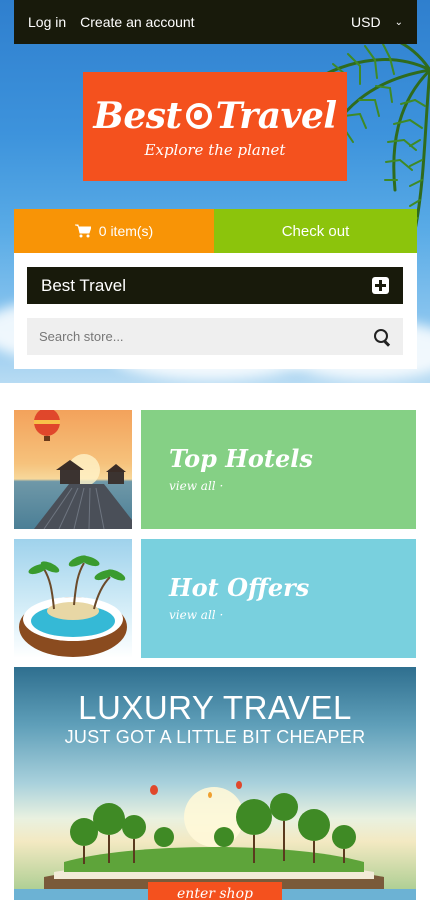 The width and height of the screenshot is (430, 900). I want to click on login-link: Log in, so click(47, 22).